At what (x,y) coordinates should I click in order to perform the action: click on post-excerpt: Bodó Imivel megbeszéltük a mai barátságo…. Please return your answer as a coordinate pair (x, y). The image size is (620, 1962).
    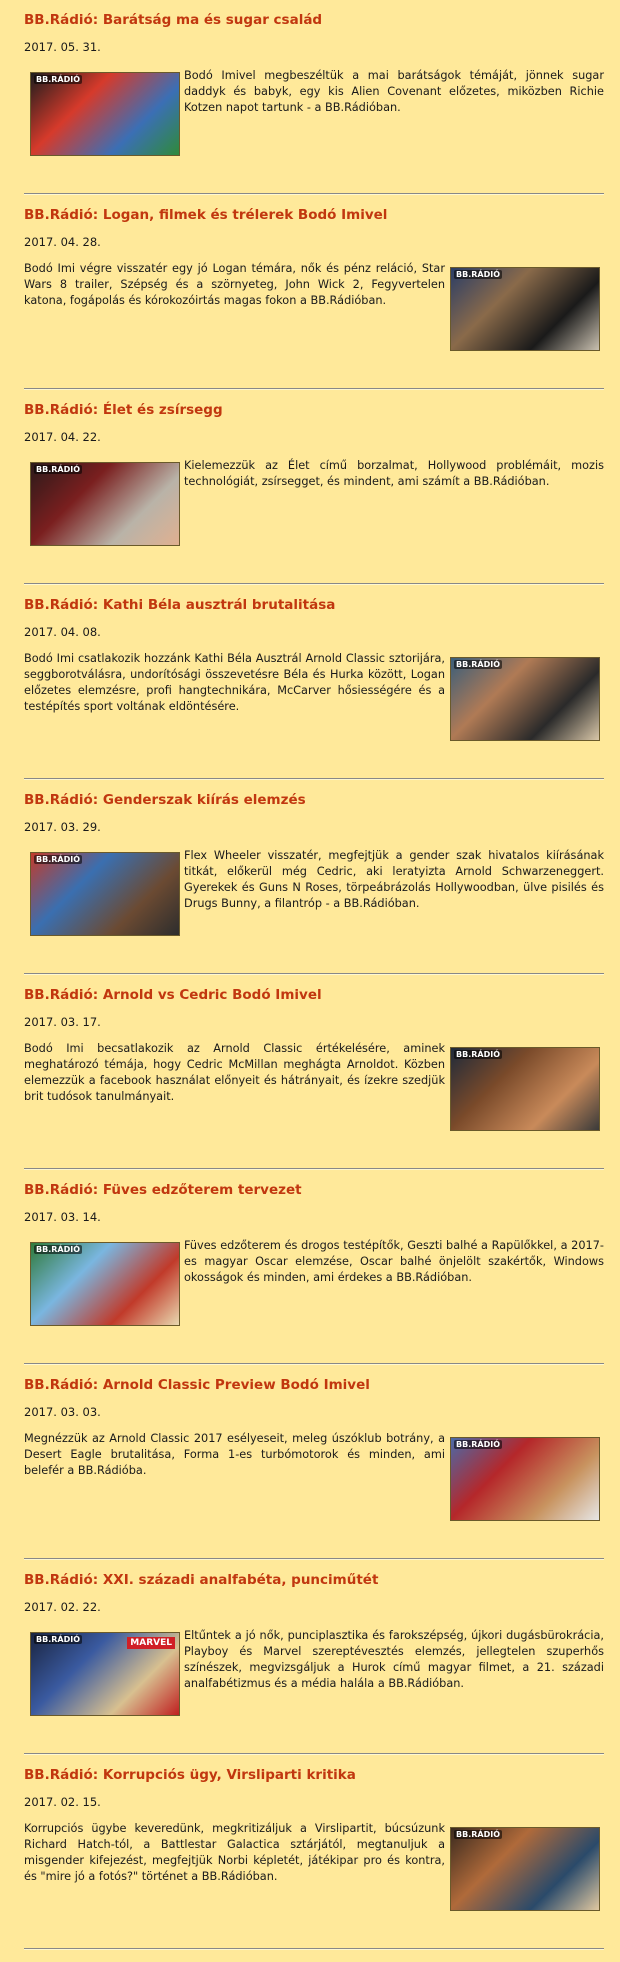
    Looking at the image, I should click on (394, 91).